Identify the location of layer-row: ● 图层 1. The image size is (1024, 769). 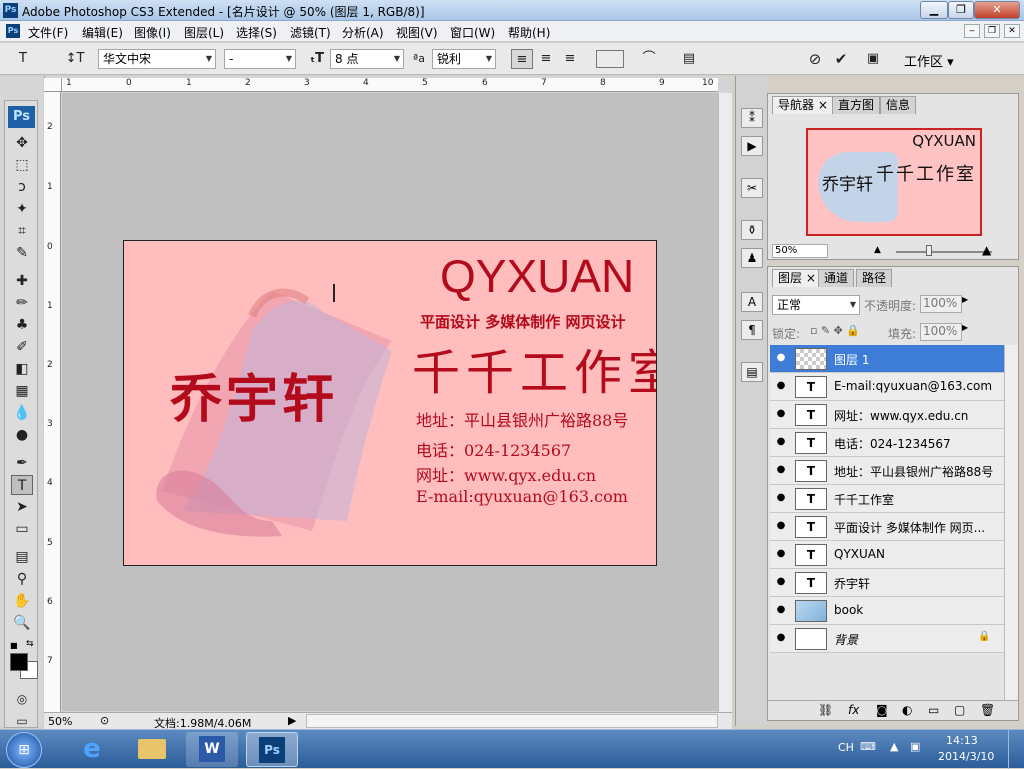
(887, 359).